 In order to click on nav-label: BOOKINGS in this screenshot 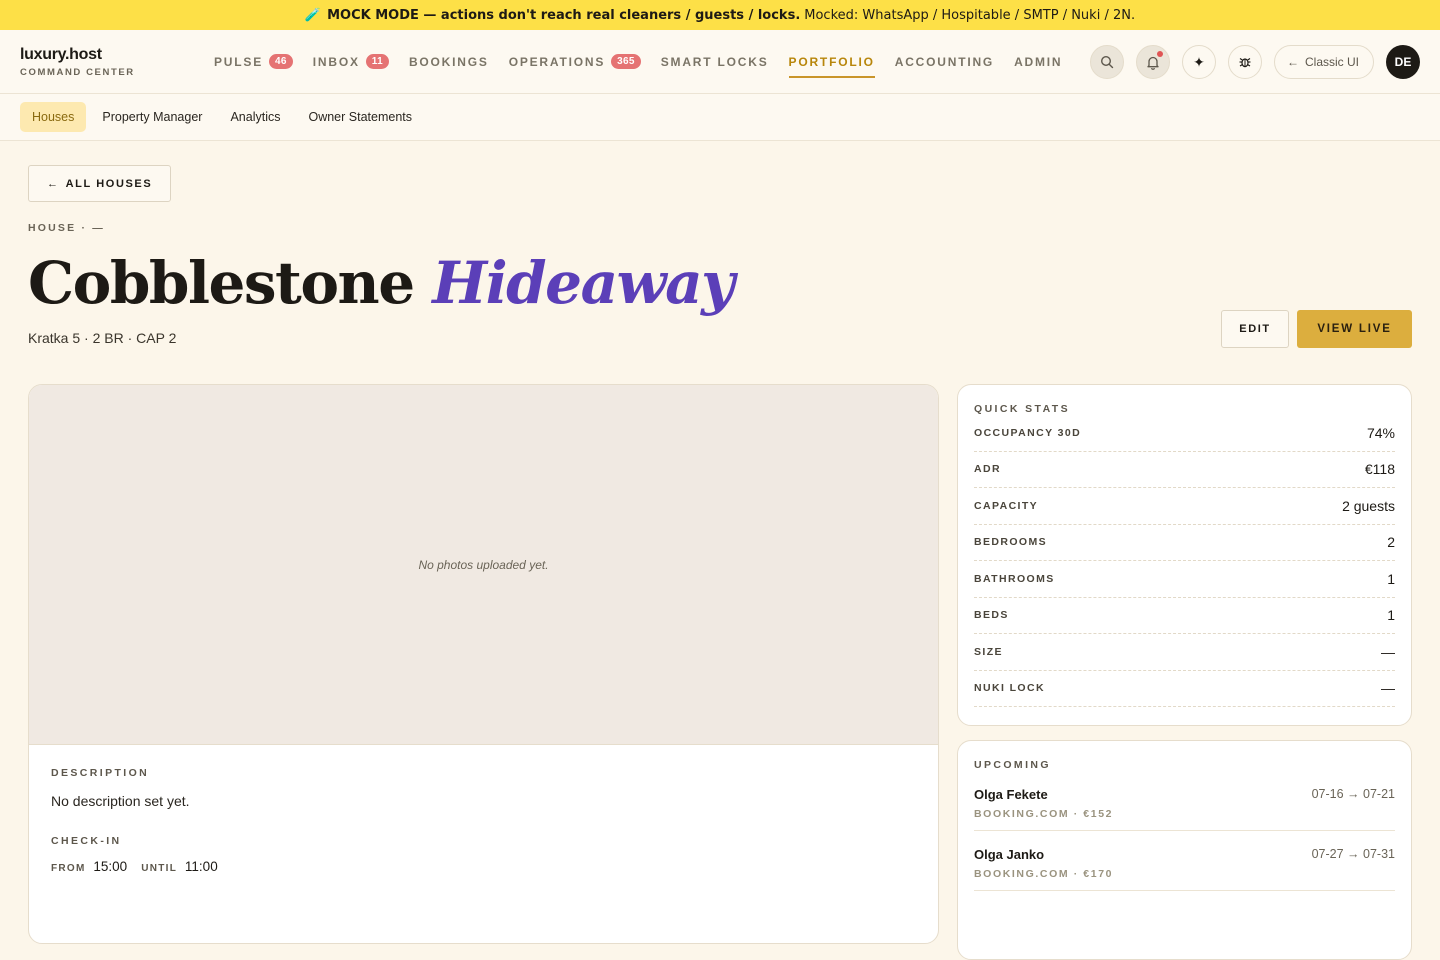, I will do `click(448, 61)`.